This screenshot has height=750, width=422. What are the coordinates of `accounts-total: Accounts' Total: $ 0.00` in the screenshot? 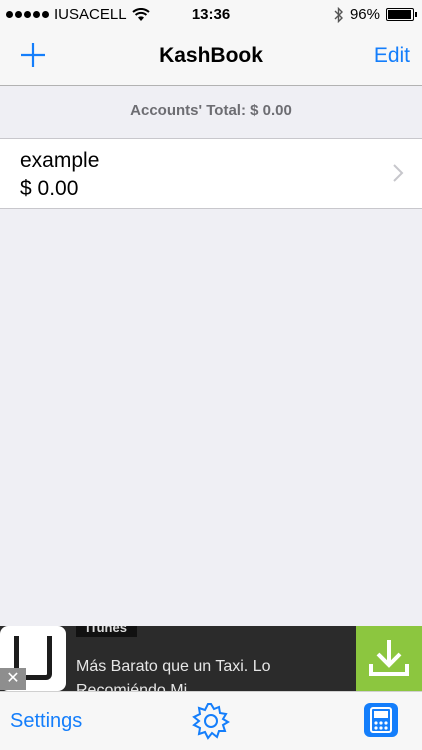 It's located at (211, 110).